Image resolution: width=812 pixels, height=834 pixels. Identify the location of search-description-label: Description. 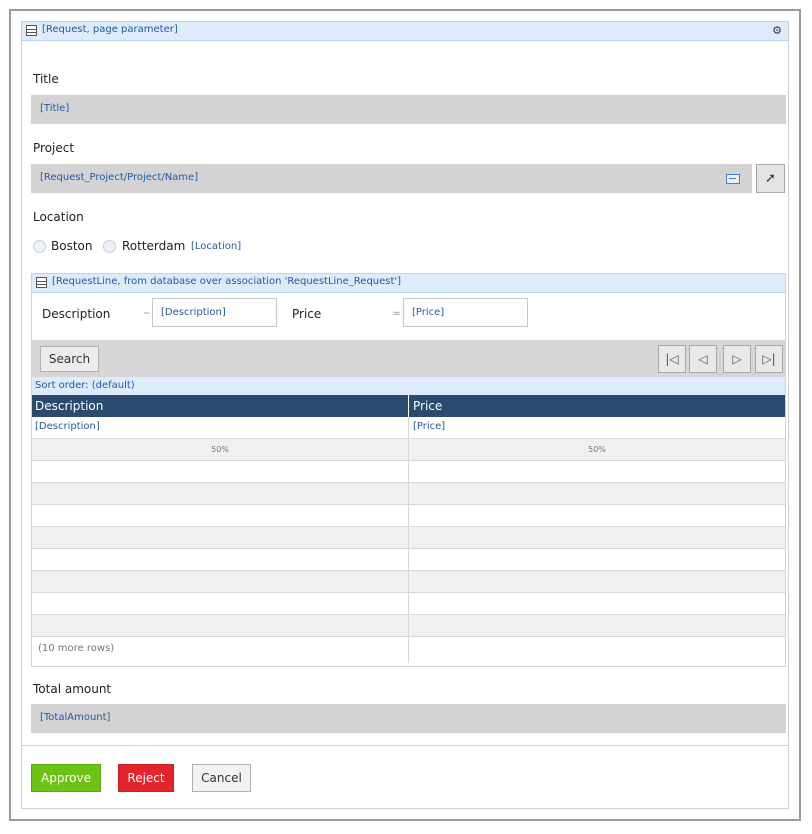
(76, 314).